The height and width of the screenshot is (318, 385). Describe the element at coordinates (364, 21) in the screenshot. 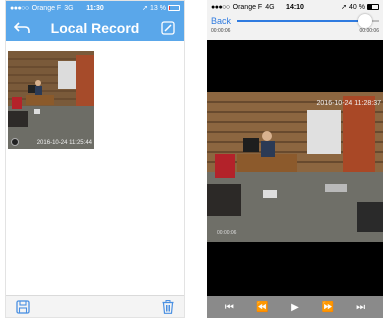

I see `seek-handle` at that location.